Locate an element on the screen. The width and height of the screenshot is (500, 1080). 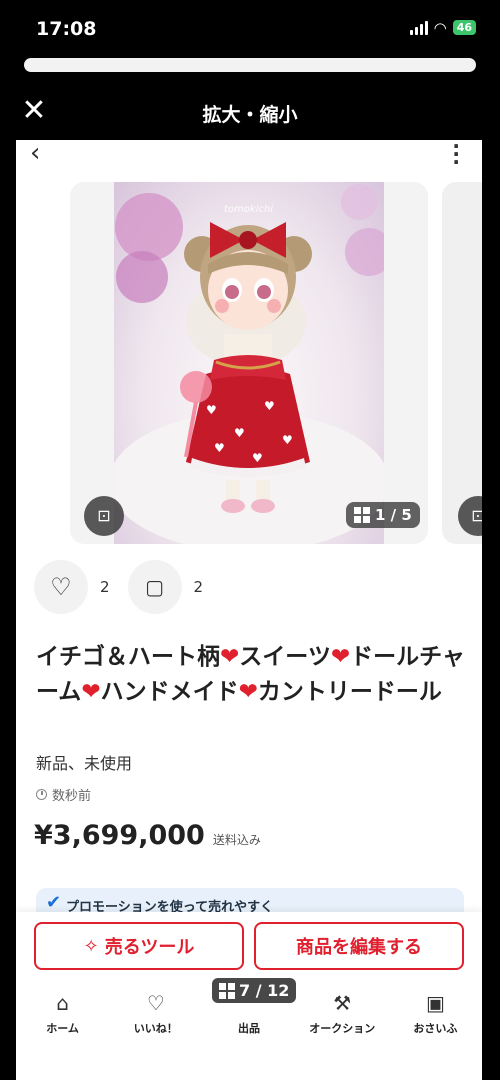
photo-watermark: tomokichi is located at coordinates (249, 209).